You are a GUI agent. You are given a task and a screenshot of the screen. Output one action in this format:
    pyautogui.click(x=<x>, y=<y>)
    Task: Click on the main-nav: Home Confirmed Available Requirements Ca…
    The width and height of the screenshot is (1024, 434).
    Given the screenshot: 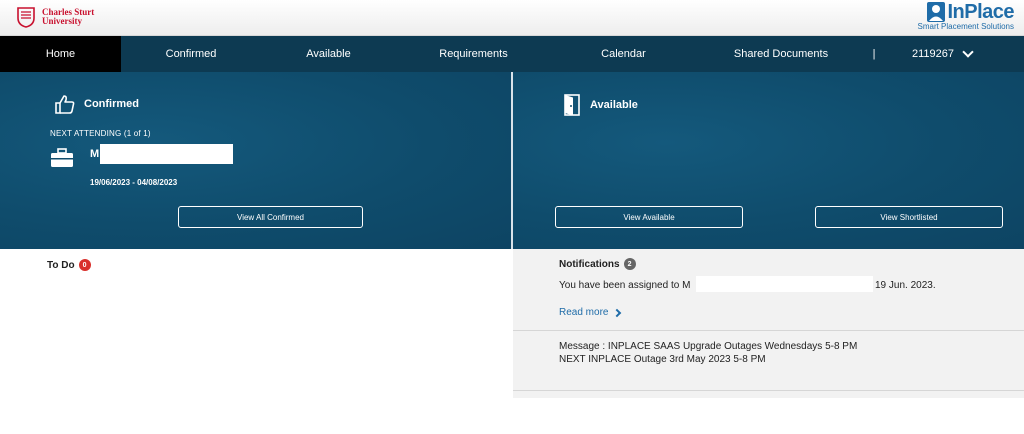 What is the action you would take?
    pyautogui.click(x=512, y=54)
    